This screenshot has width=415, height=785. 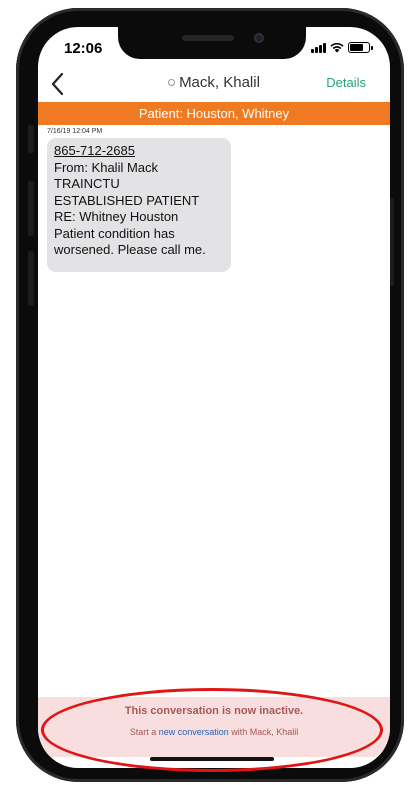 What do you see at coordinates (31, 278) in the screenshot?
I see `volume-down-button` at bounding box center [31, 278].